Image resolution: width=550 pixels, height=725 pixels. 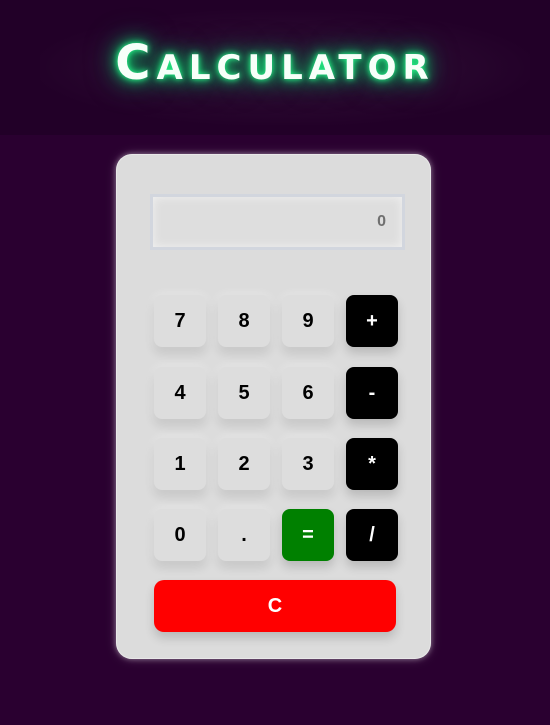 I want to click on digit-1-button: 1, so click(x=180, y=464).